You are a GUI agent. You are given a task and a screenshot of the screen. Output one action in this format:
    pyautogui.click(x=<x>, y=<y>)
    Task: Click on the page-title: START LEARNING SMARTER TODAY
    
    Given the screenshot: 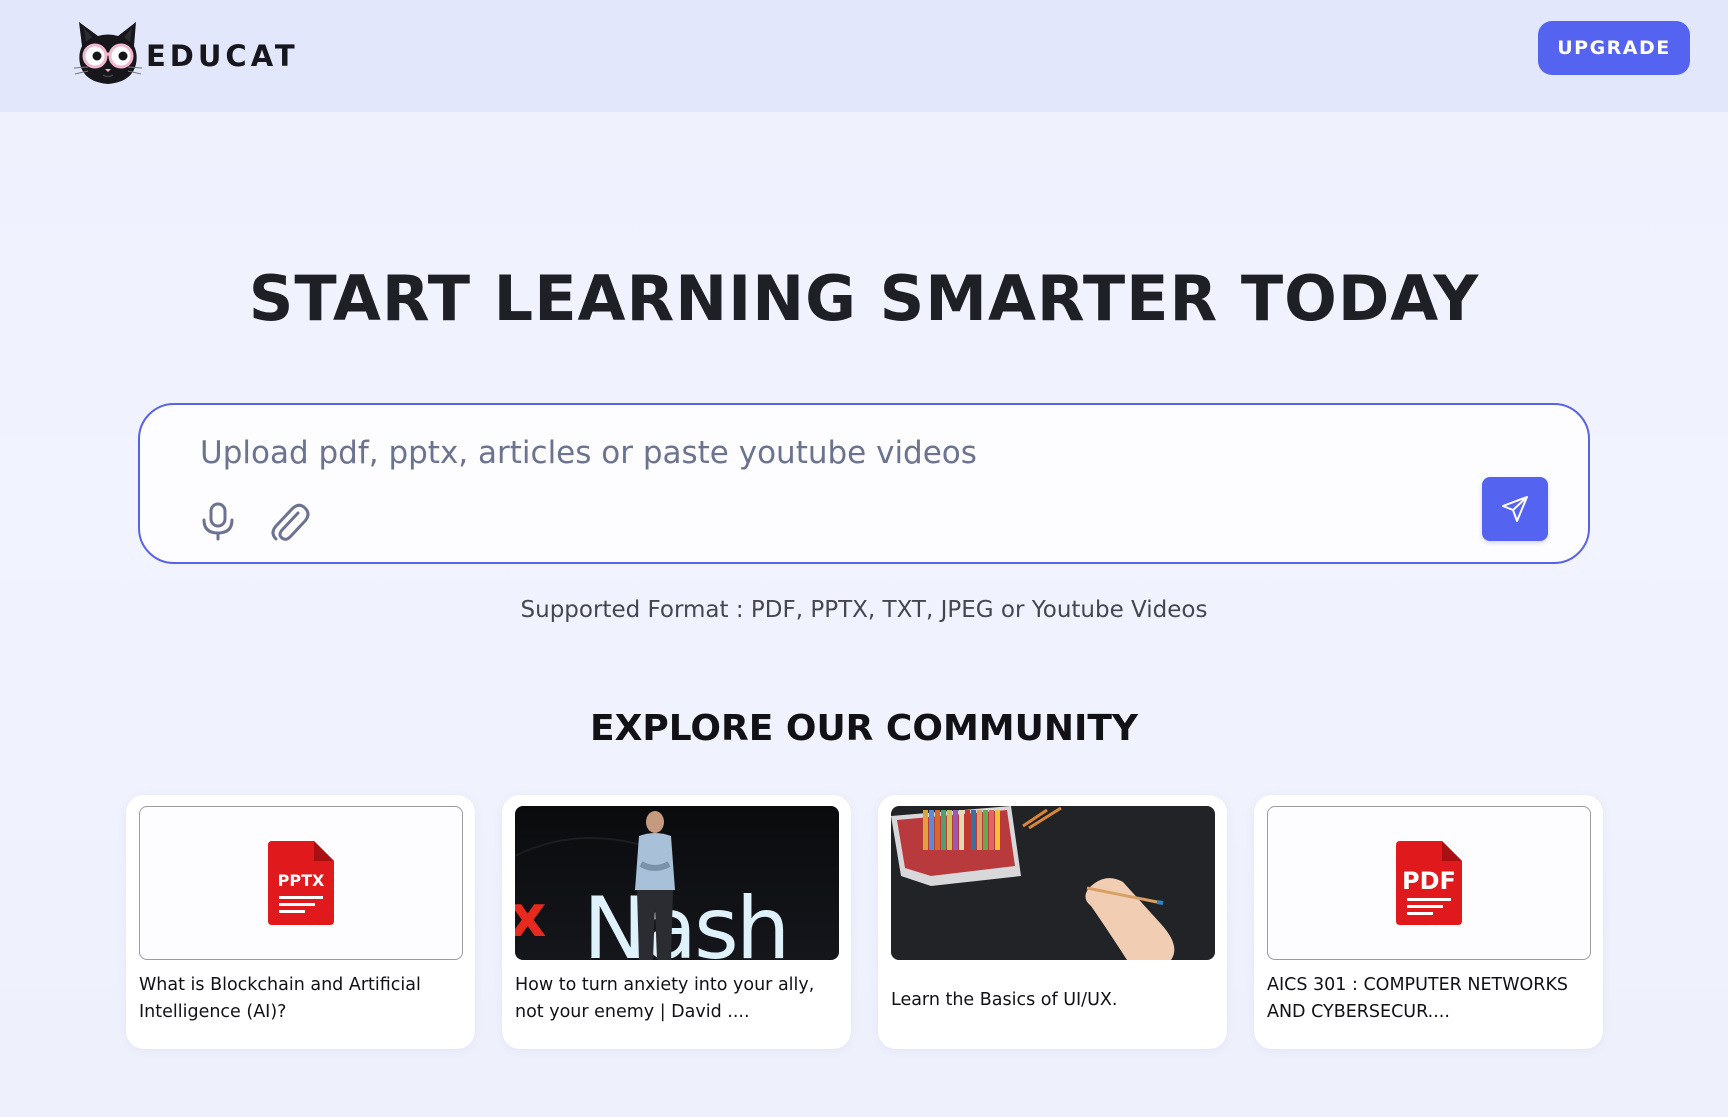 What is the action you would take?
    pyautogui.click(x=864, y=298)
    